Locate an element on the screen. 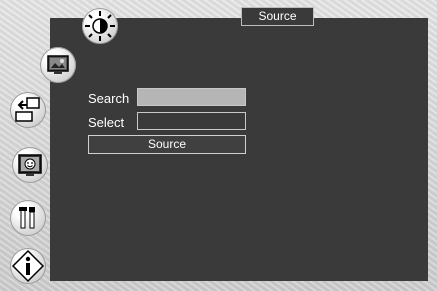 Image resolution: width=437 pixels, height=291 pixels. brightness-icon is located at coordinates (100, 26).